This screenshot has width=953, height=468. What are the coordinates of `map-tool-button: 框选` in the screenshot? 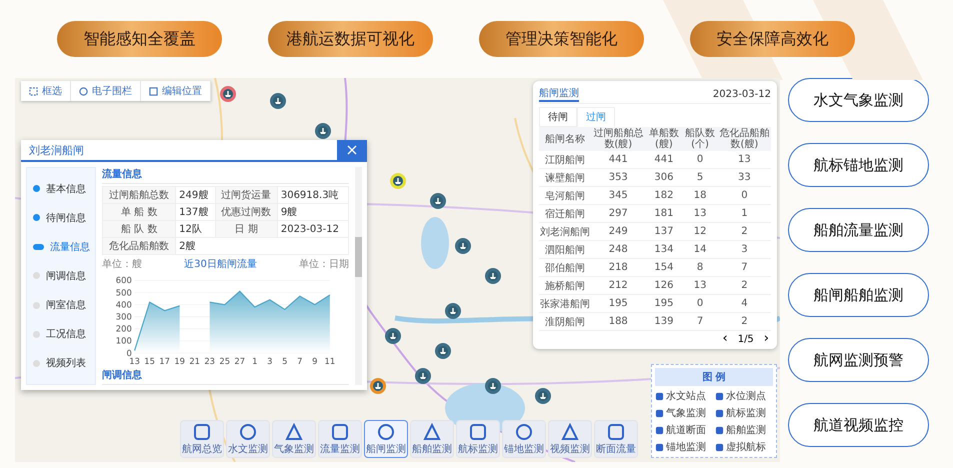 It's located at (46, 91).